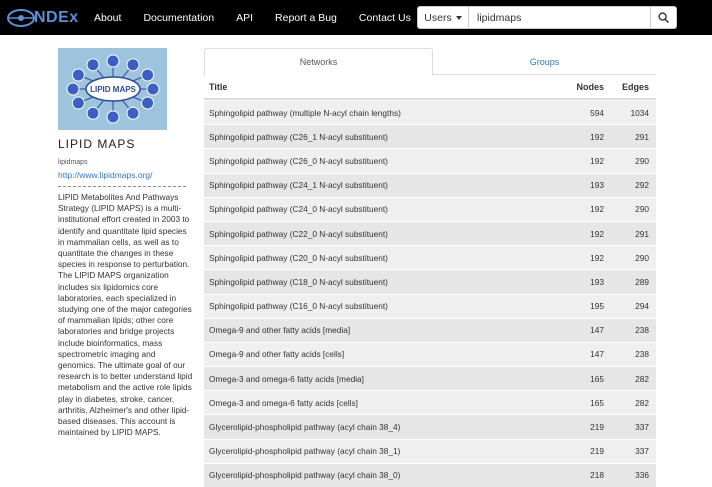 This screenshot has width=712, height=487. Describe the element at coordinates (318, 62) in the screenshot. I see `tab-networks: Networks` at that location.